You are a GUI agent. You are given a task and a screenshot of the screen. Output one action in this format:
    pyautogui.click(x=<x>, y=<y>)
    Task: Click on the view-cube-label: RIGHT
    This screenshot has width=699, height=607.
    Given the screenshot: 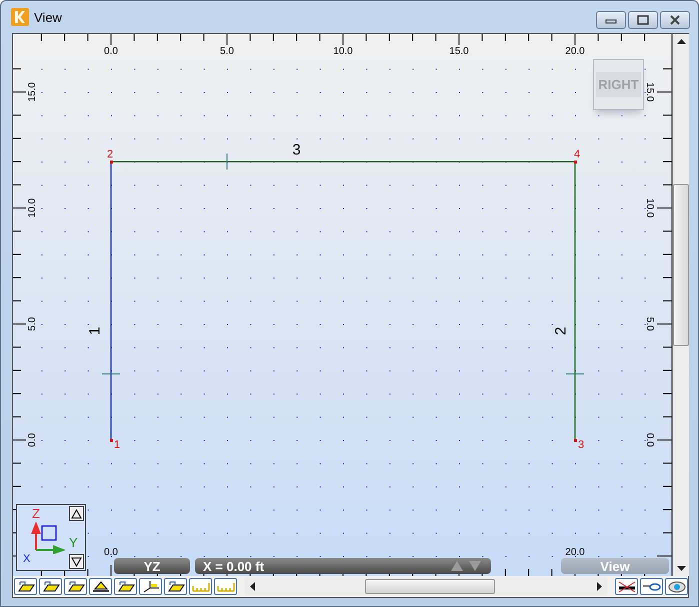 What is the action you would take?
    pyautogui.click(x=618, y=84)
    